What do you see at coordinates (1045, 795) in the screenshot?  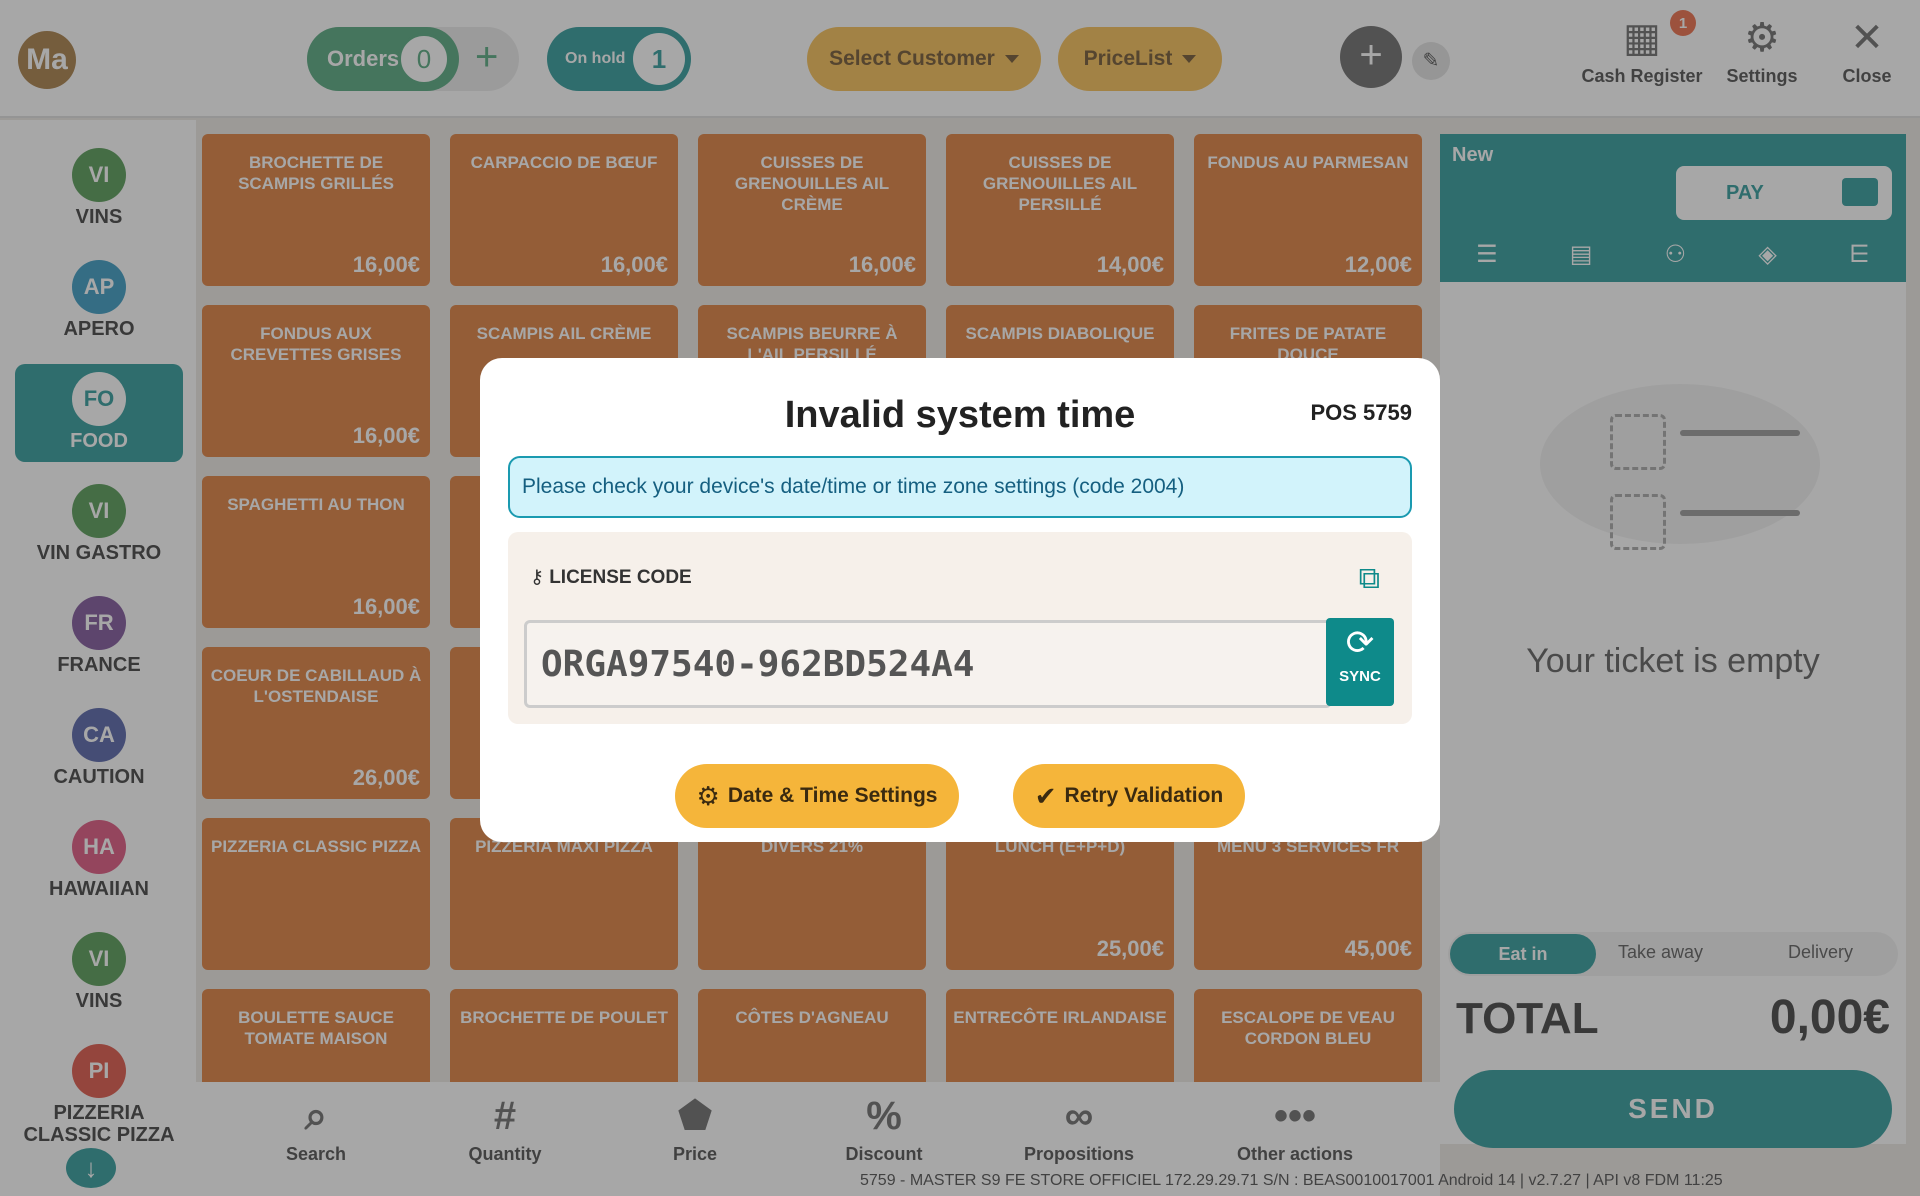 I see `check-icon: ✔` at bounding box center [1045, 795].